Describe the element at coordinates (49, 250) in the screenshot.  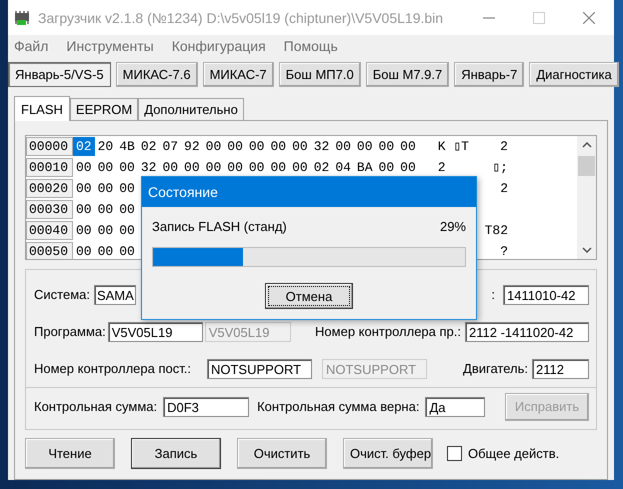
I see `address-cell: 00050` at that location.